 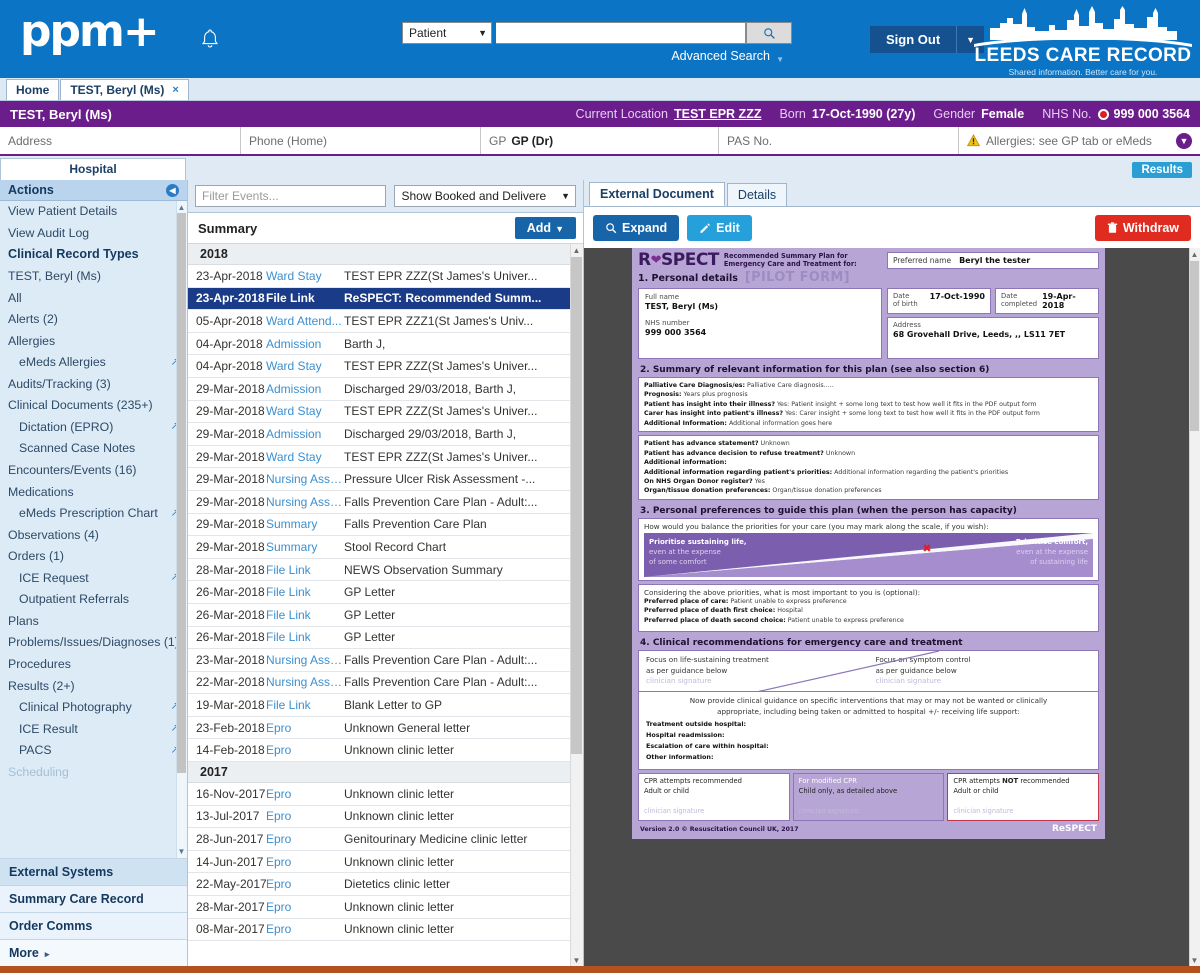 I want to click on document-scrollbar: ▲ ▼, so click(x=1194, y=607).